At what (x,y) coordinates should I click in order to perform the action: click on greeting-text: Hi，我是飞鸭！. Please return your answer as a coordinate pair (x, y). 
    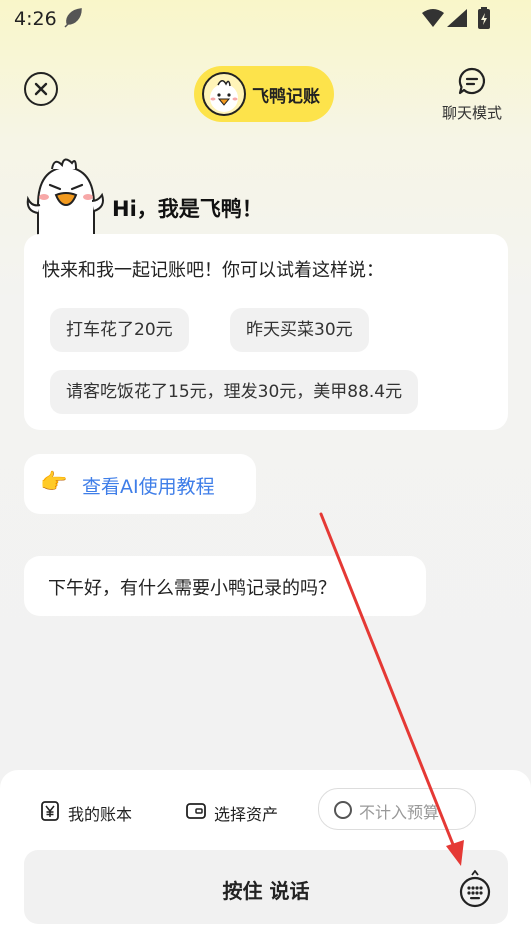
    Looking at the image, I should click on (187, 209).